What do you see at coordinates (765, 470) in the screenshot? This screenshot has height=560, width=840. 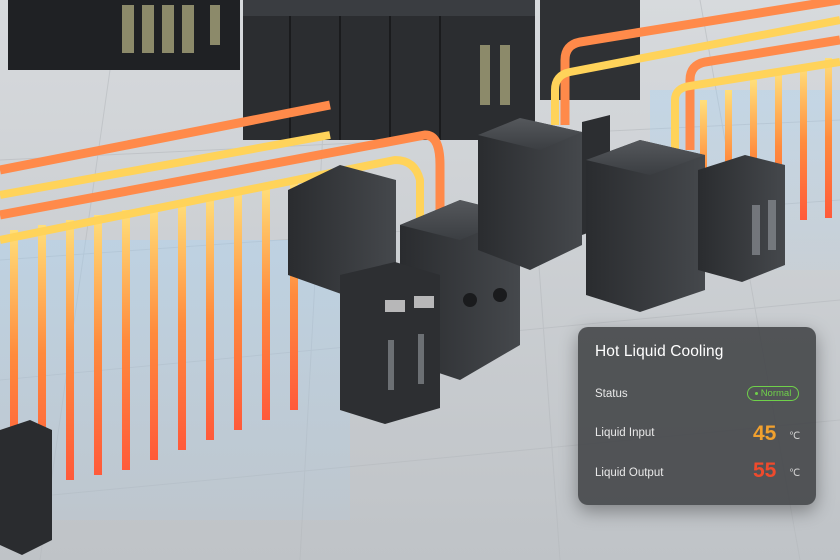 I see `liquid-output-value: 55` at bounding box center [765, 470].